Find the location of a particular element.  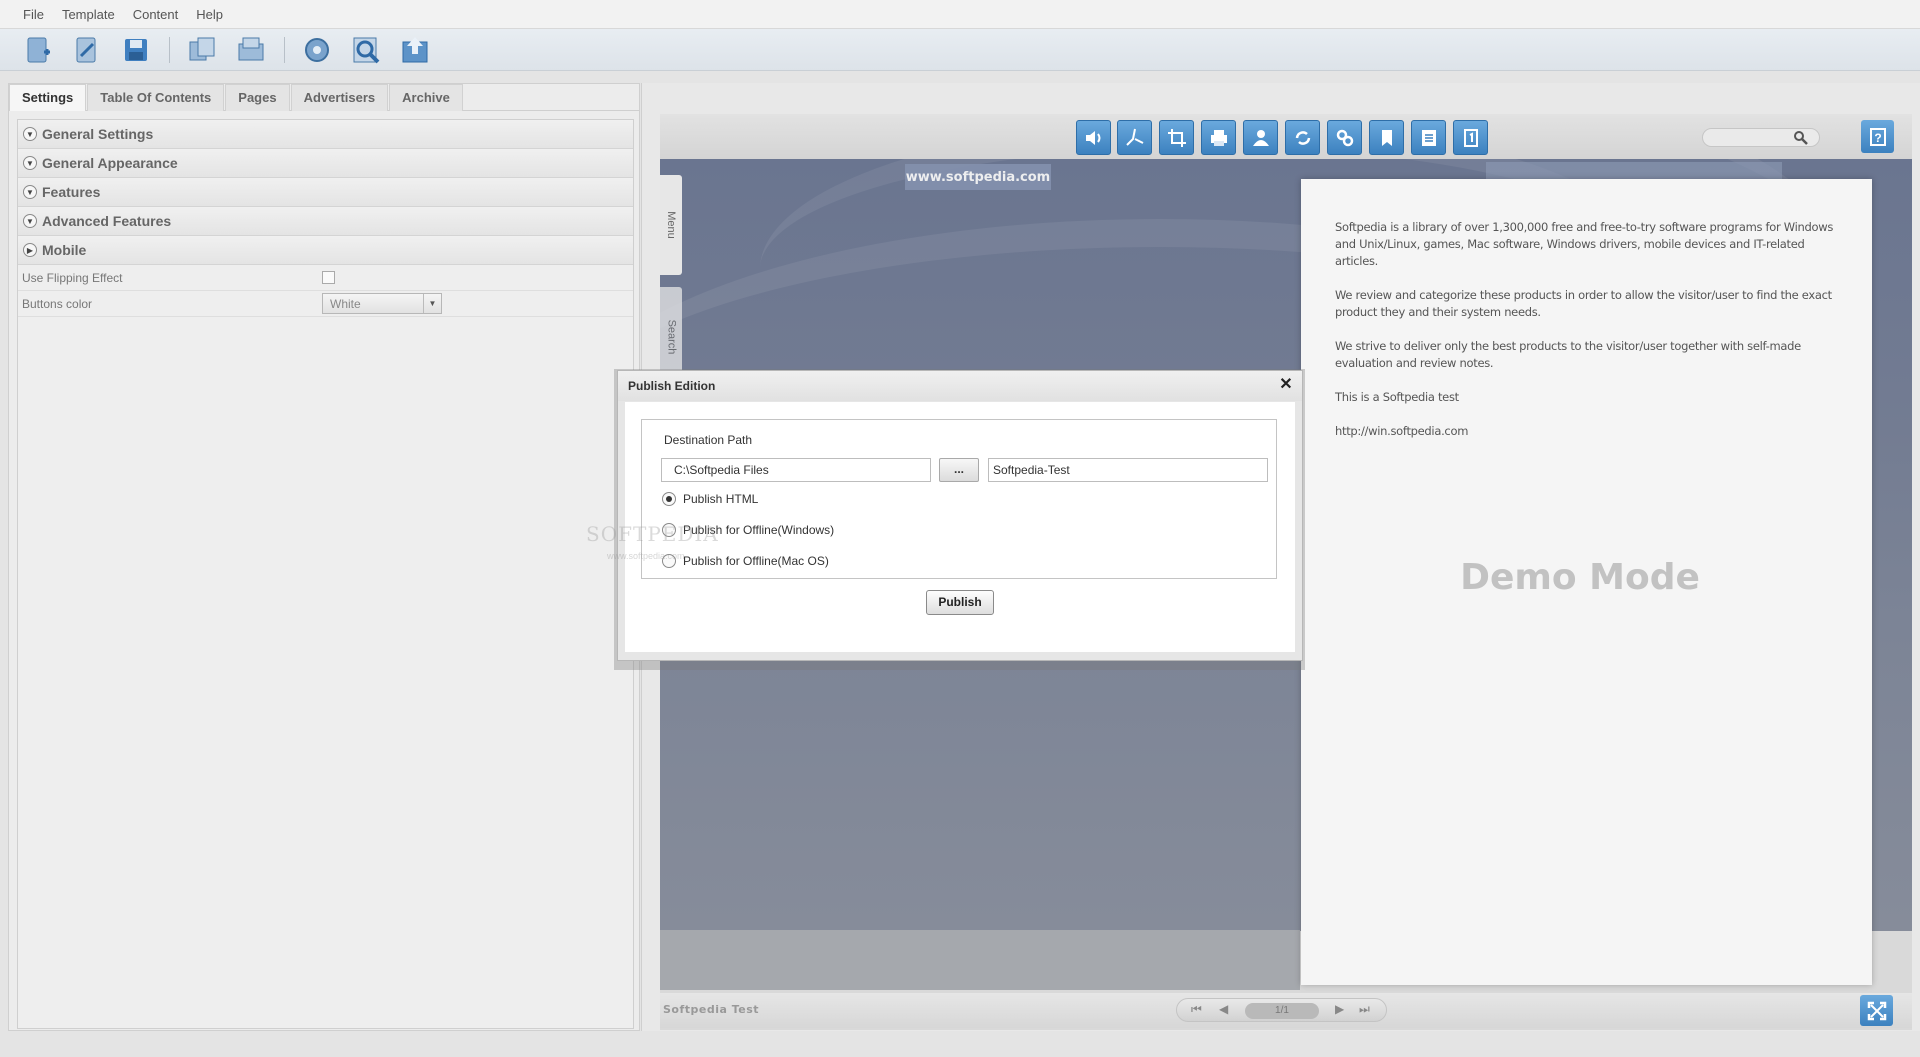

search-icon is located at coordinates (1801, 138).